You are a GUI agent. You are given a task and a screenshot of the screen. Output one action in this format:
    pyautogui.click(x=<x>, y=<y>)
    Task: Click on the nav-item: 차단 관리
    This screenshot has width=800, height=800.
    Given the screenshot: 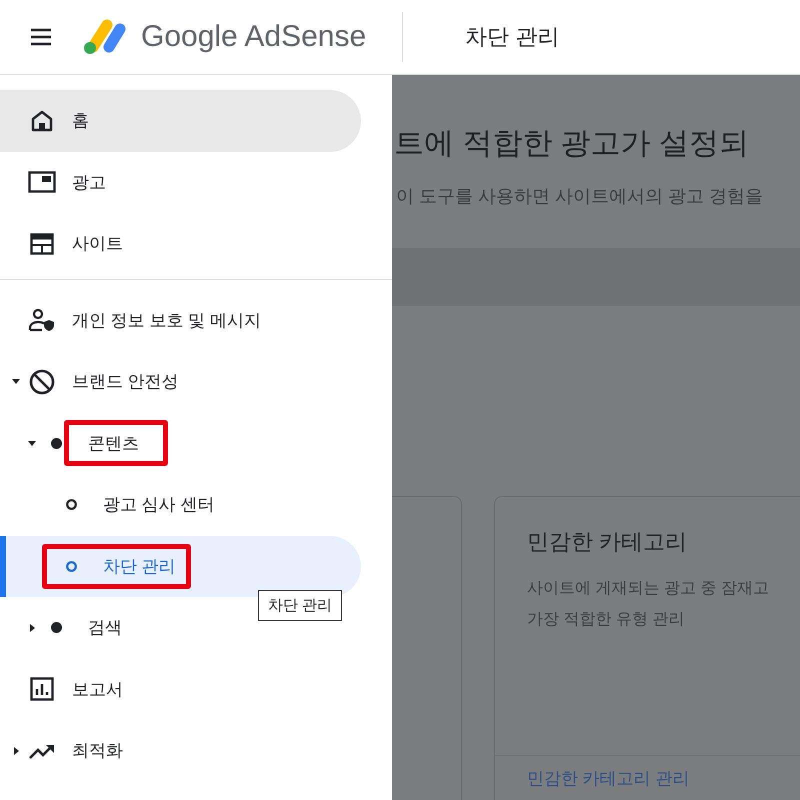 What is the action you would take?
    pyautogui.click(x=180, y=566)
    